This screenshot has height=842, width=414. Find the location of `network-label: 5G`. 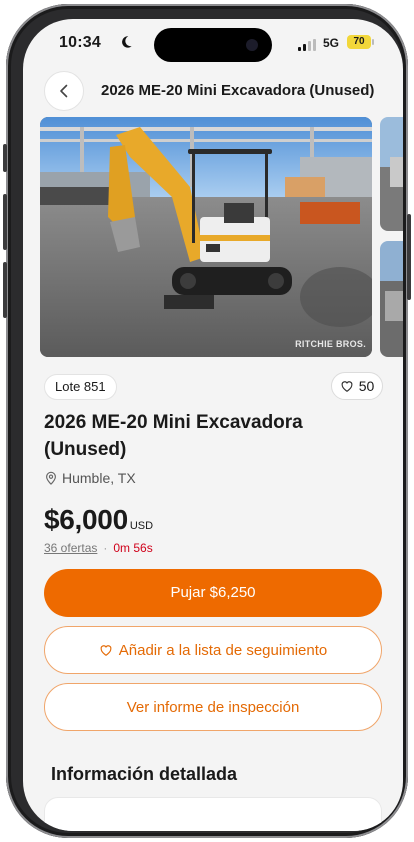

network-label: 5G is located at coordinates (331, 43).